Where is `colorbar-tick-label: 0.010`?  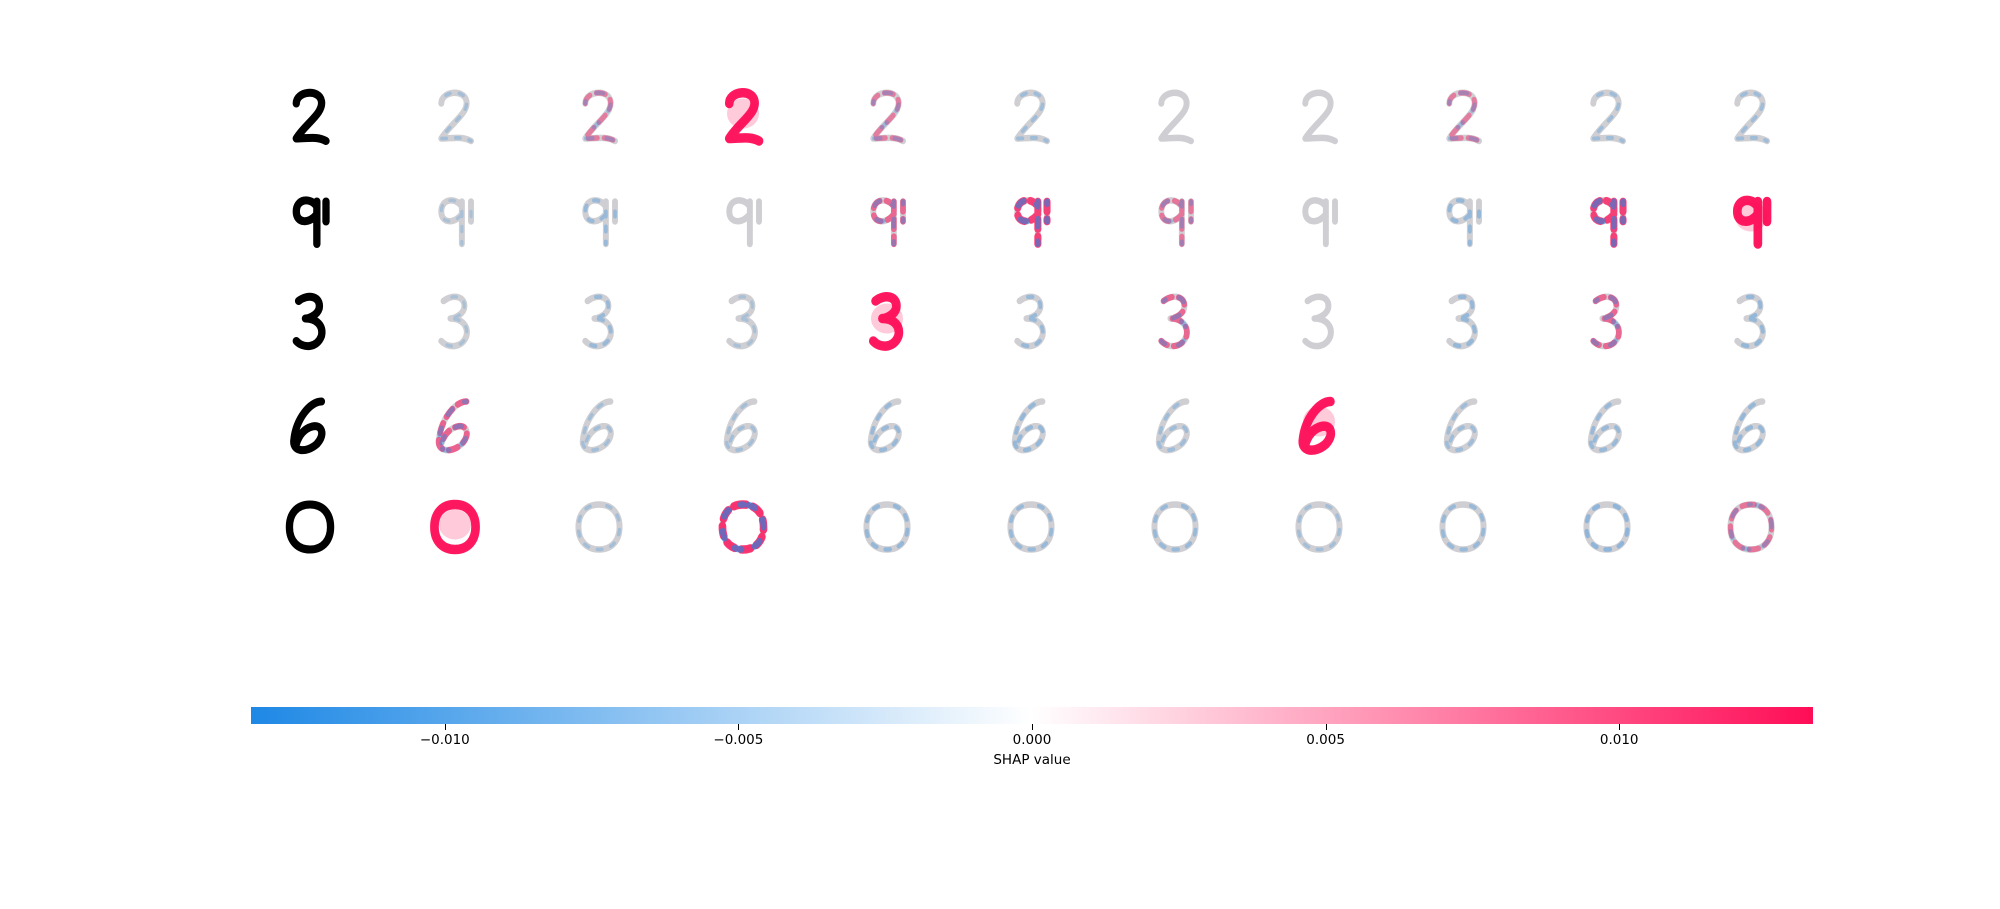 colorbar-tick-label: 0.010 is located at coordinates (1619, 740).